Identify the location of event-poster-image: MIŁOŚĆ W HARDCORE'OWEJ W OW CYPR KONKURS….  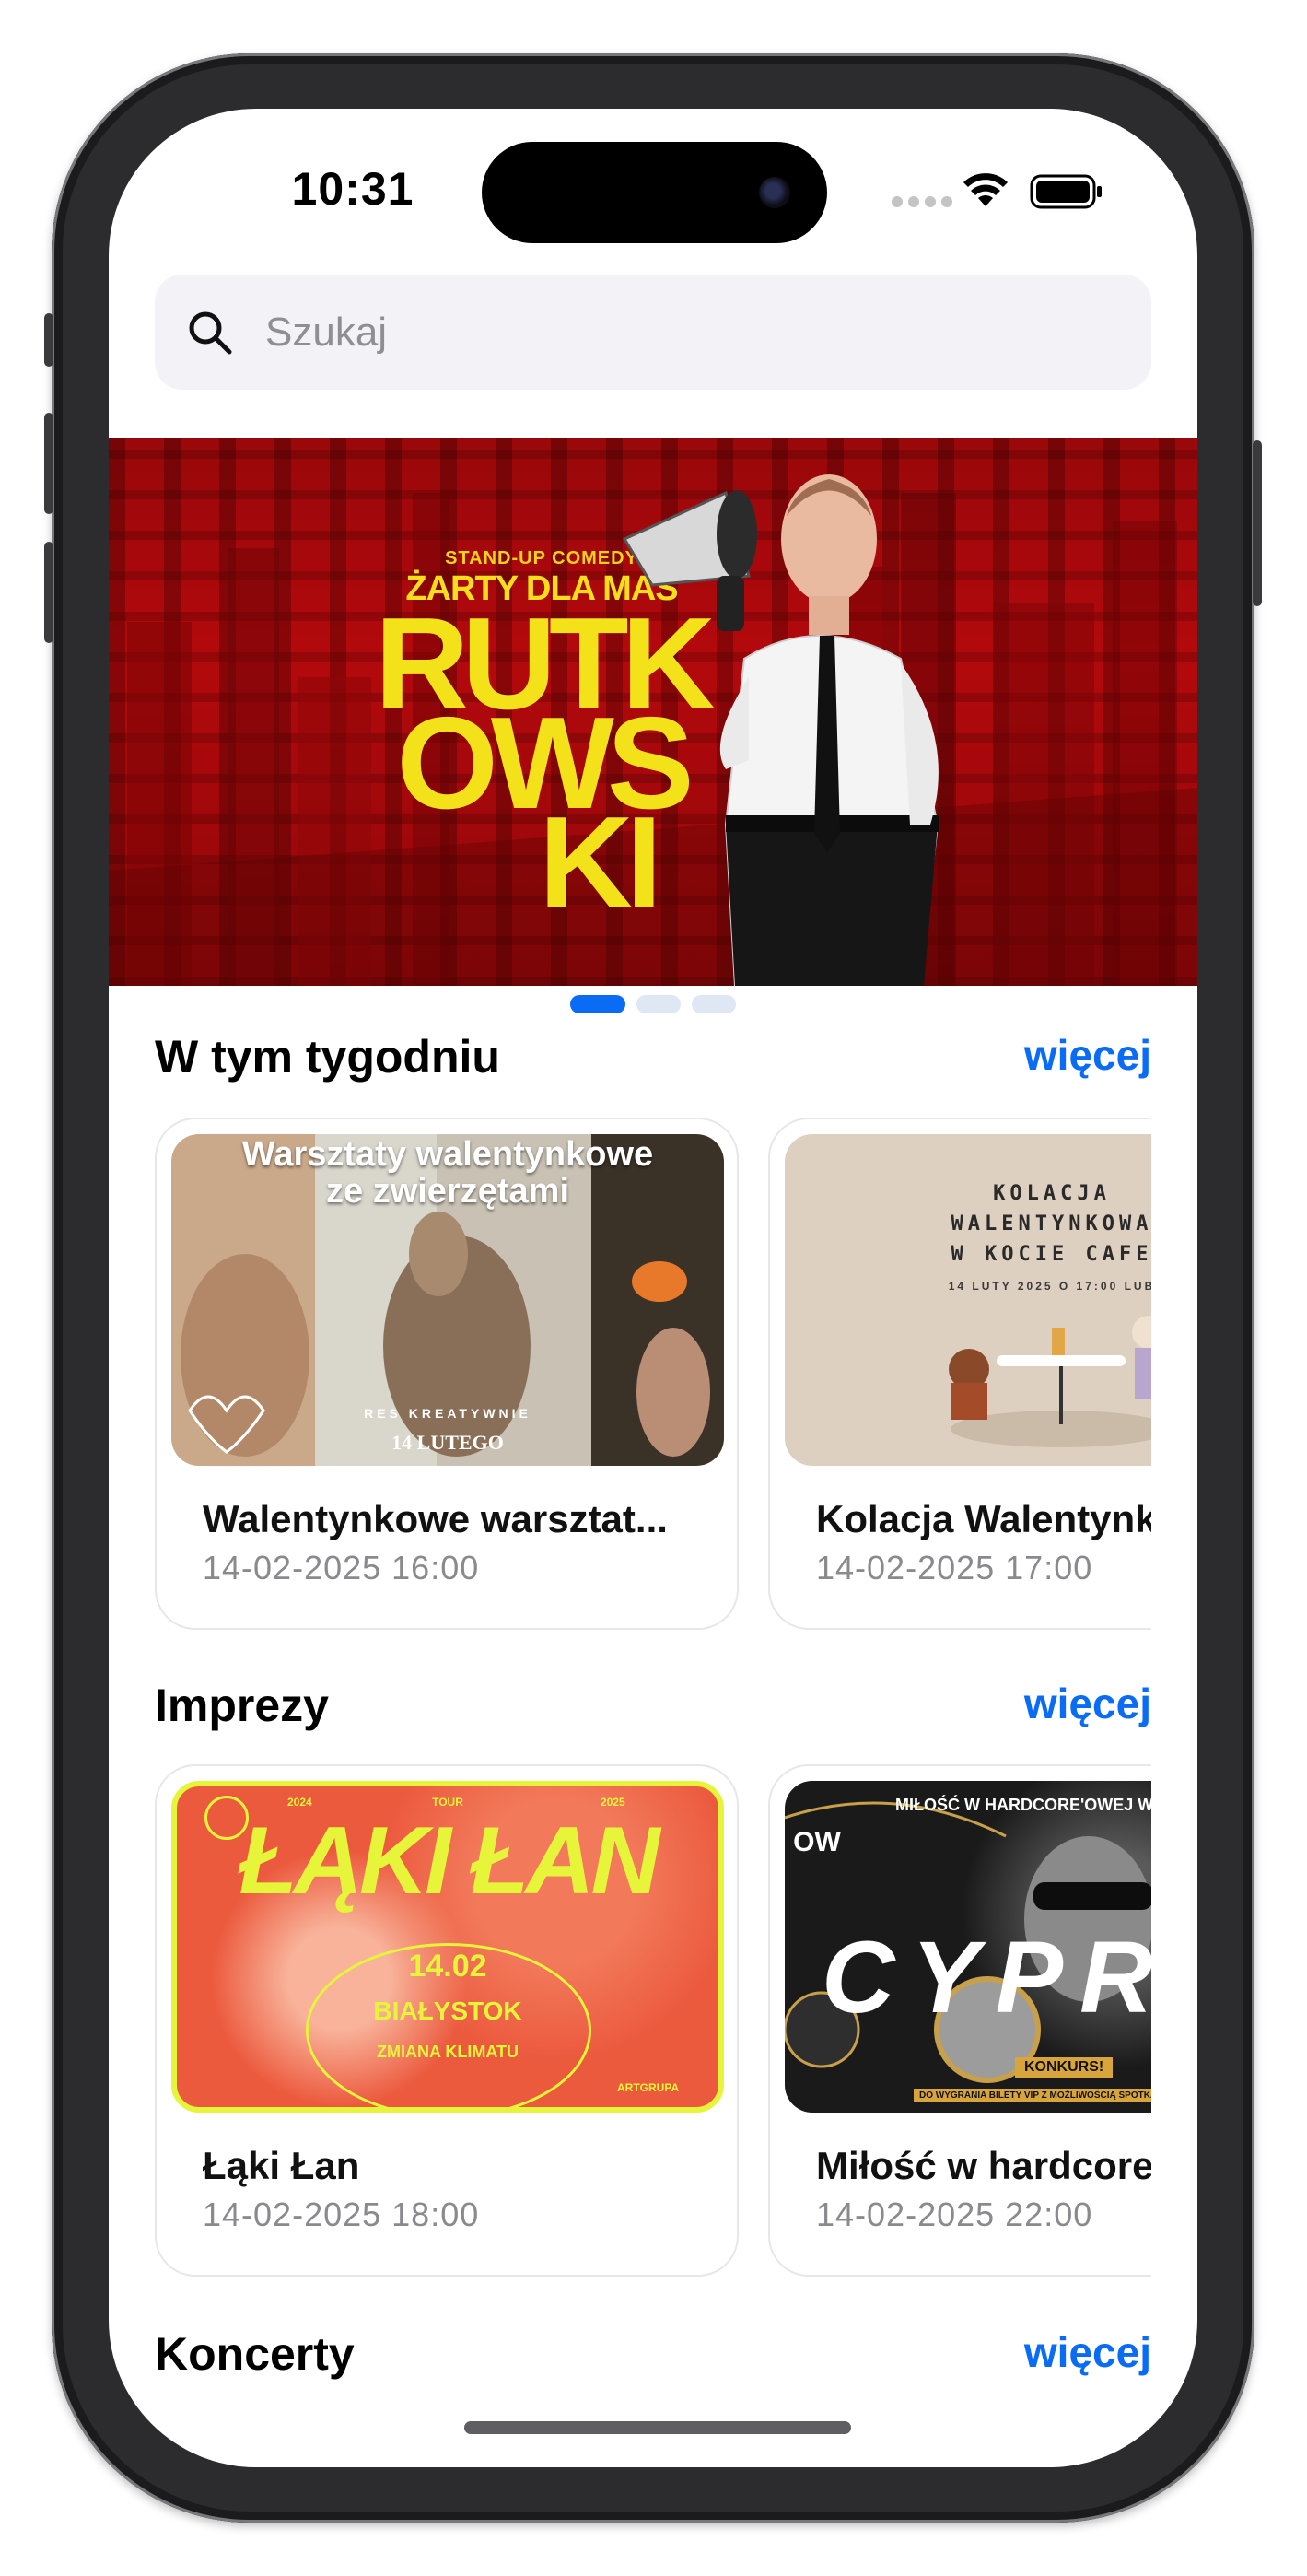
(968, 1947).